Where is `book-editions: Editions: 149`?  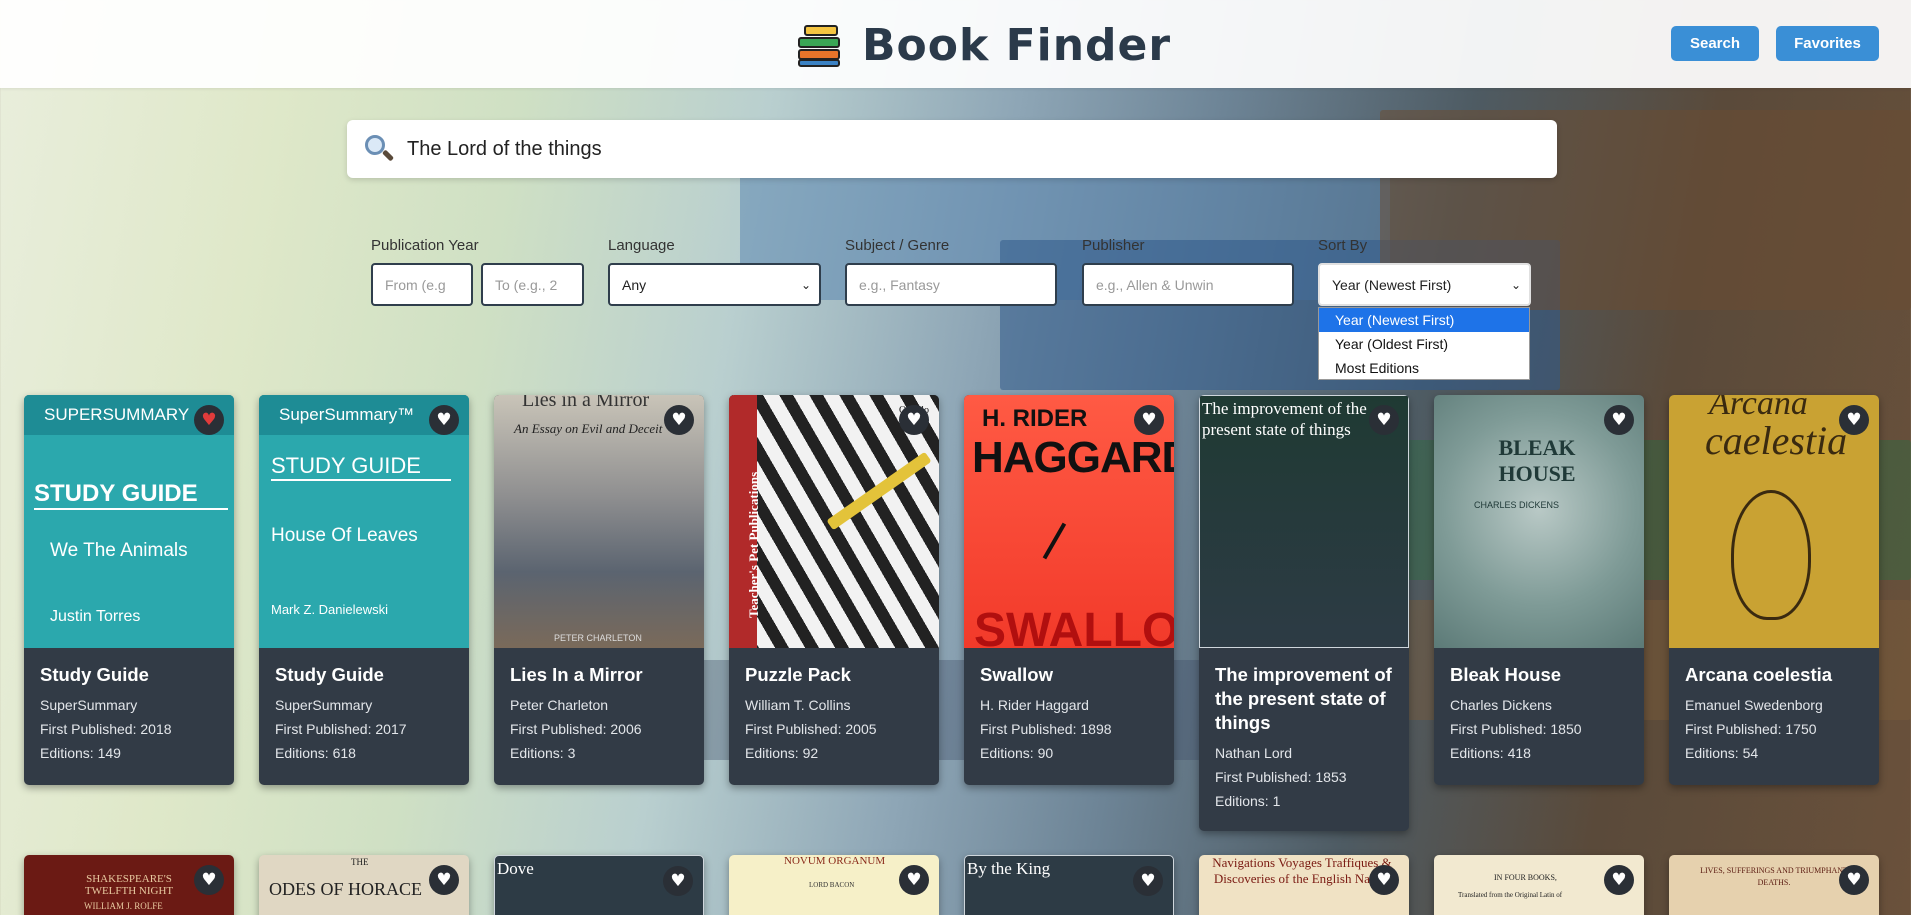 book-editions: Editions: 149 is located at coordinates (80, 753).